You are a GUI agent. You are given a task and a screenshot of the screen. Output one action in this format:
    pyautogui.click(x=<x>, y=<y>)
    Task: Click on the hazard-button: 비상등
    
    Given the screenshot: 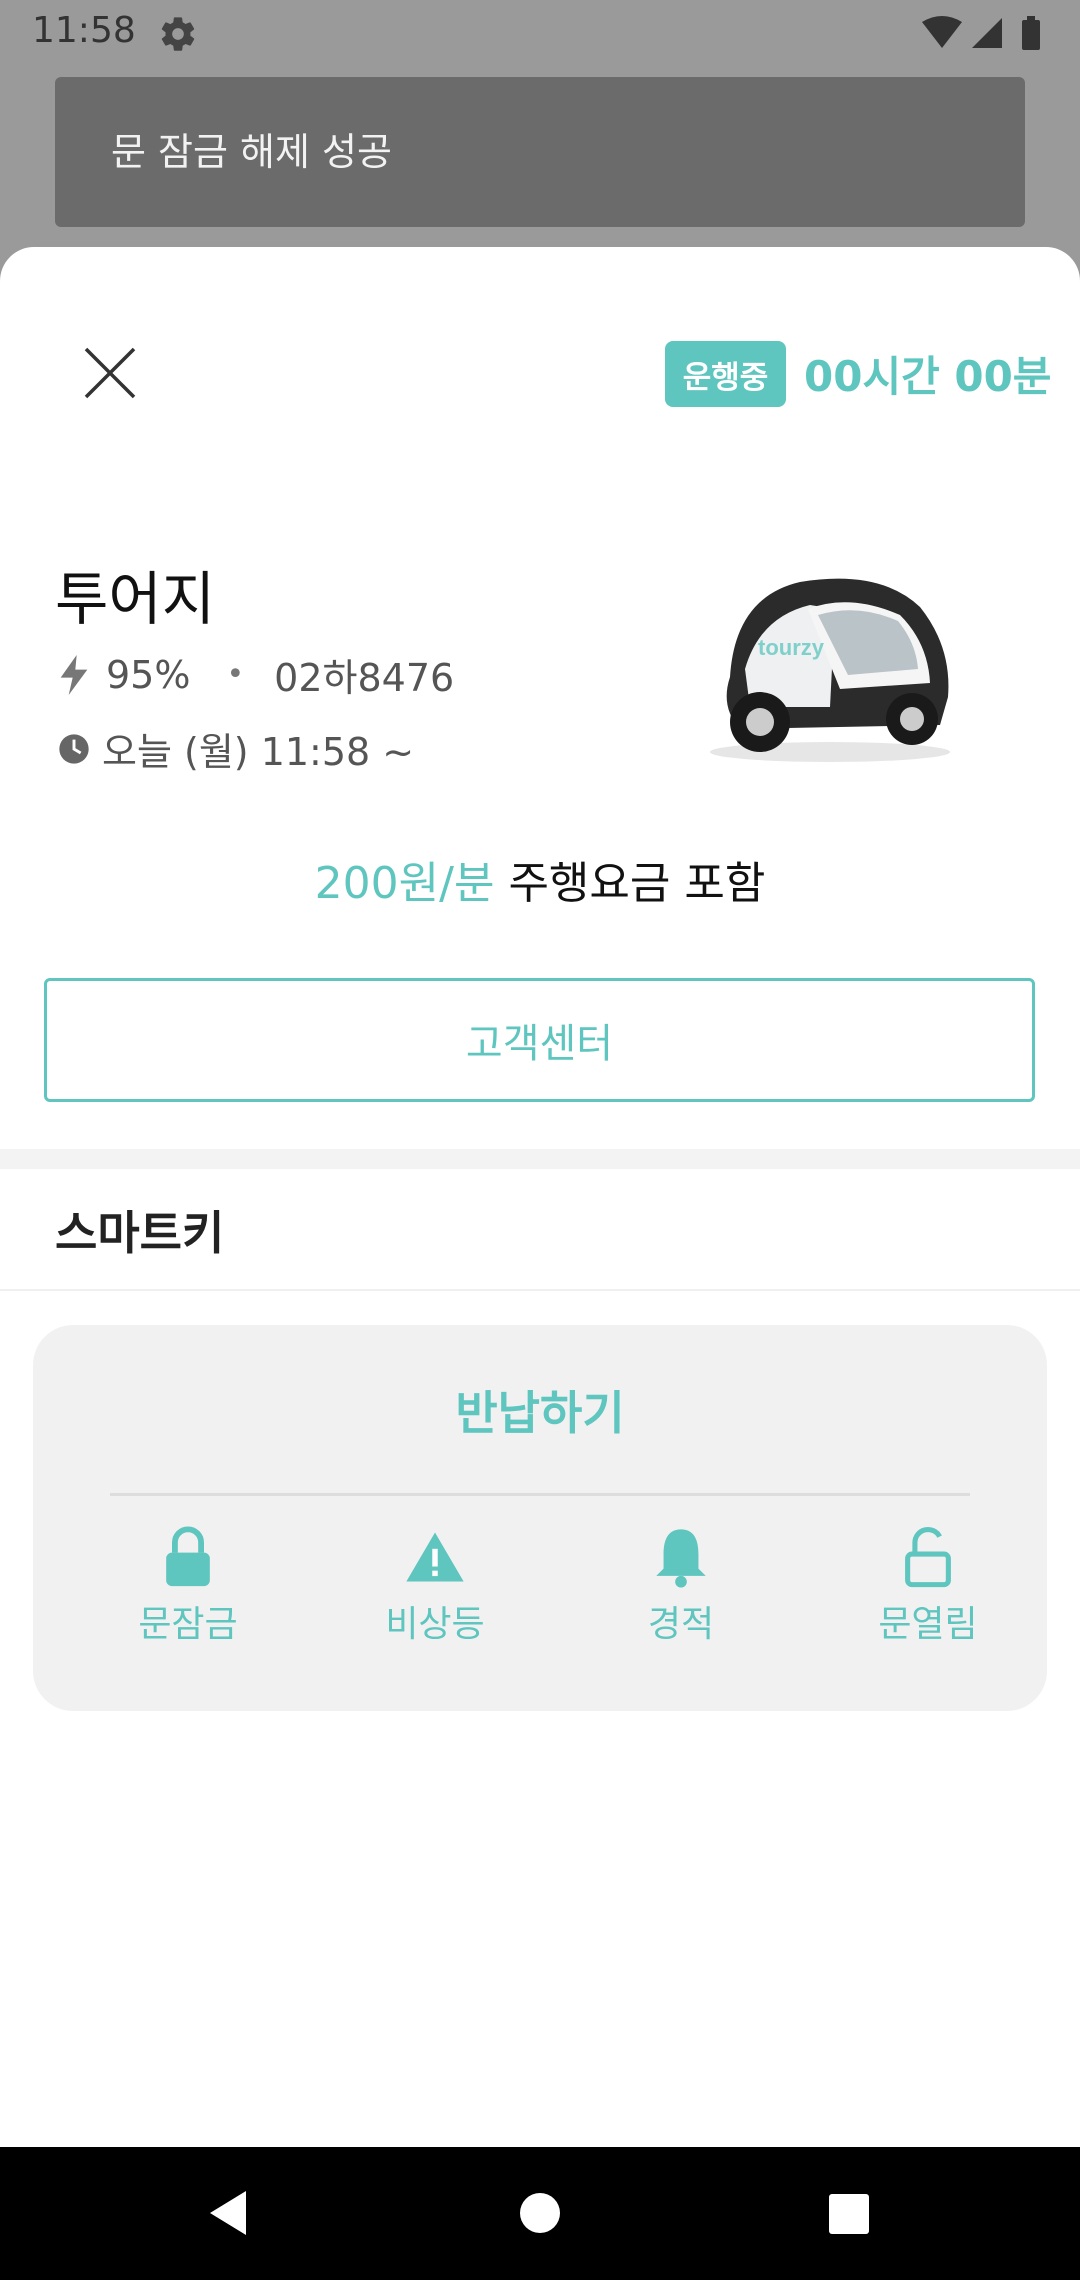 What is the action you would take?
    pyautogui.click(x=435, y=1595)
    